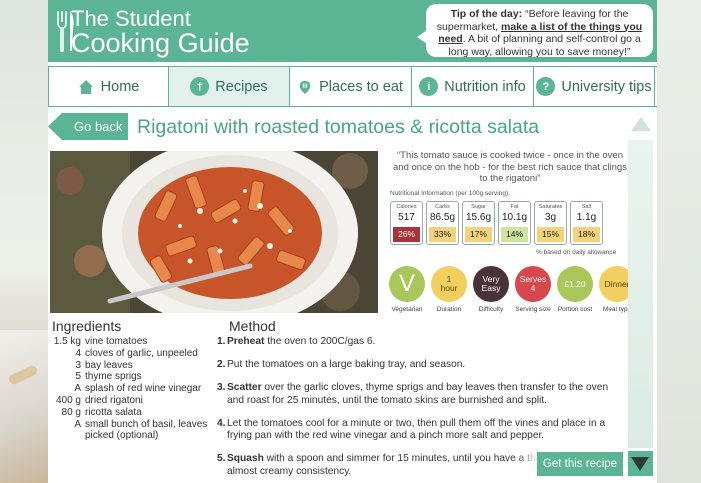 This screenshot has height=483, width=701. I want to click on nav-recipes: † Recipes, so click(229, 86).